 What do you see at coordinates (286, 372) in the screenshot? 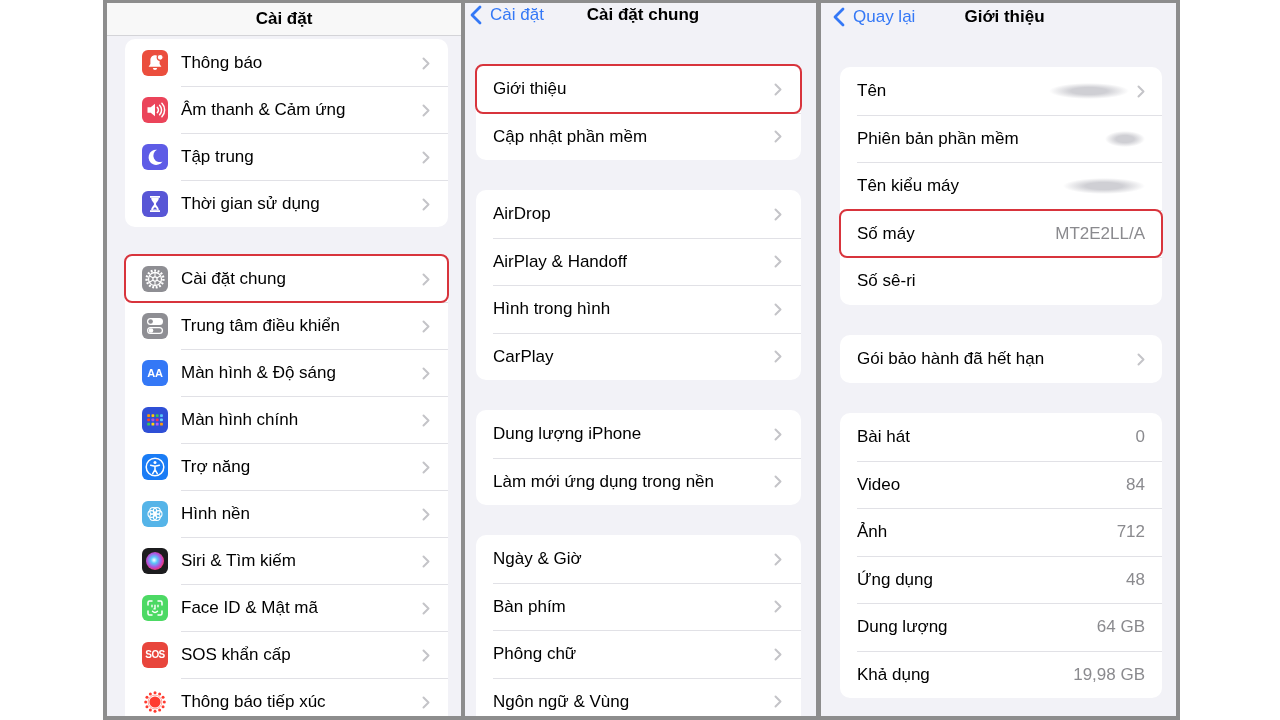
I see `settings-row: AA Màn hình & Độ sáng` at bounding box center [286, 372].